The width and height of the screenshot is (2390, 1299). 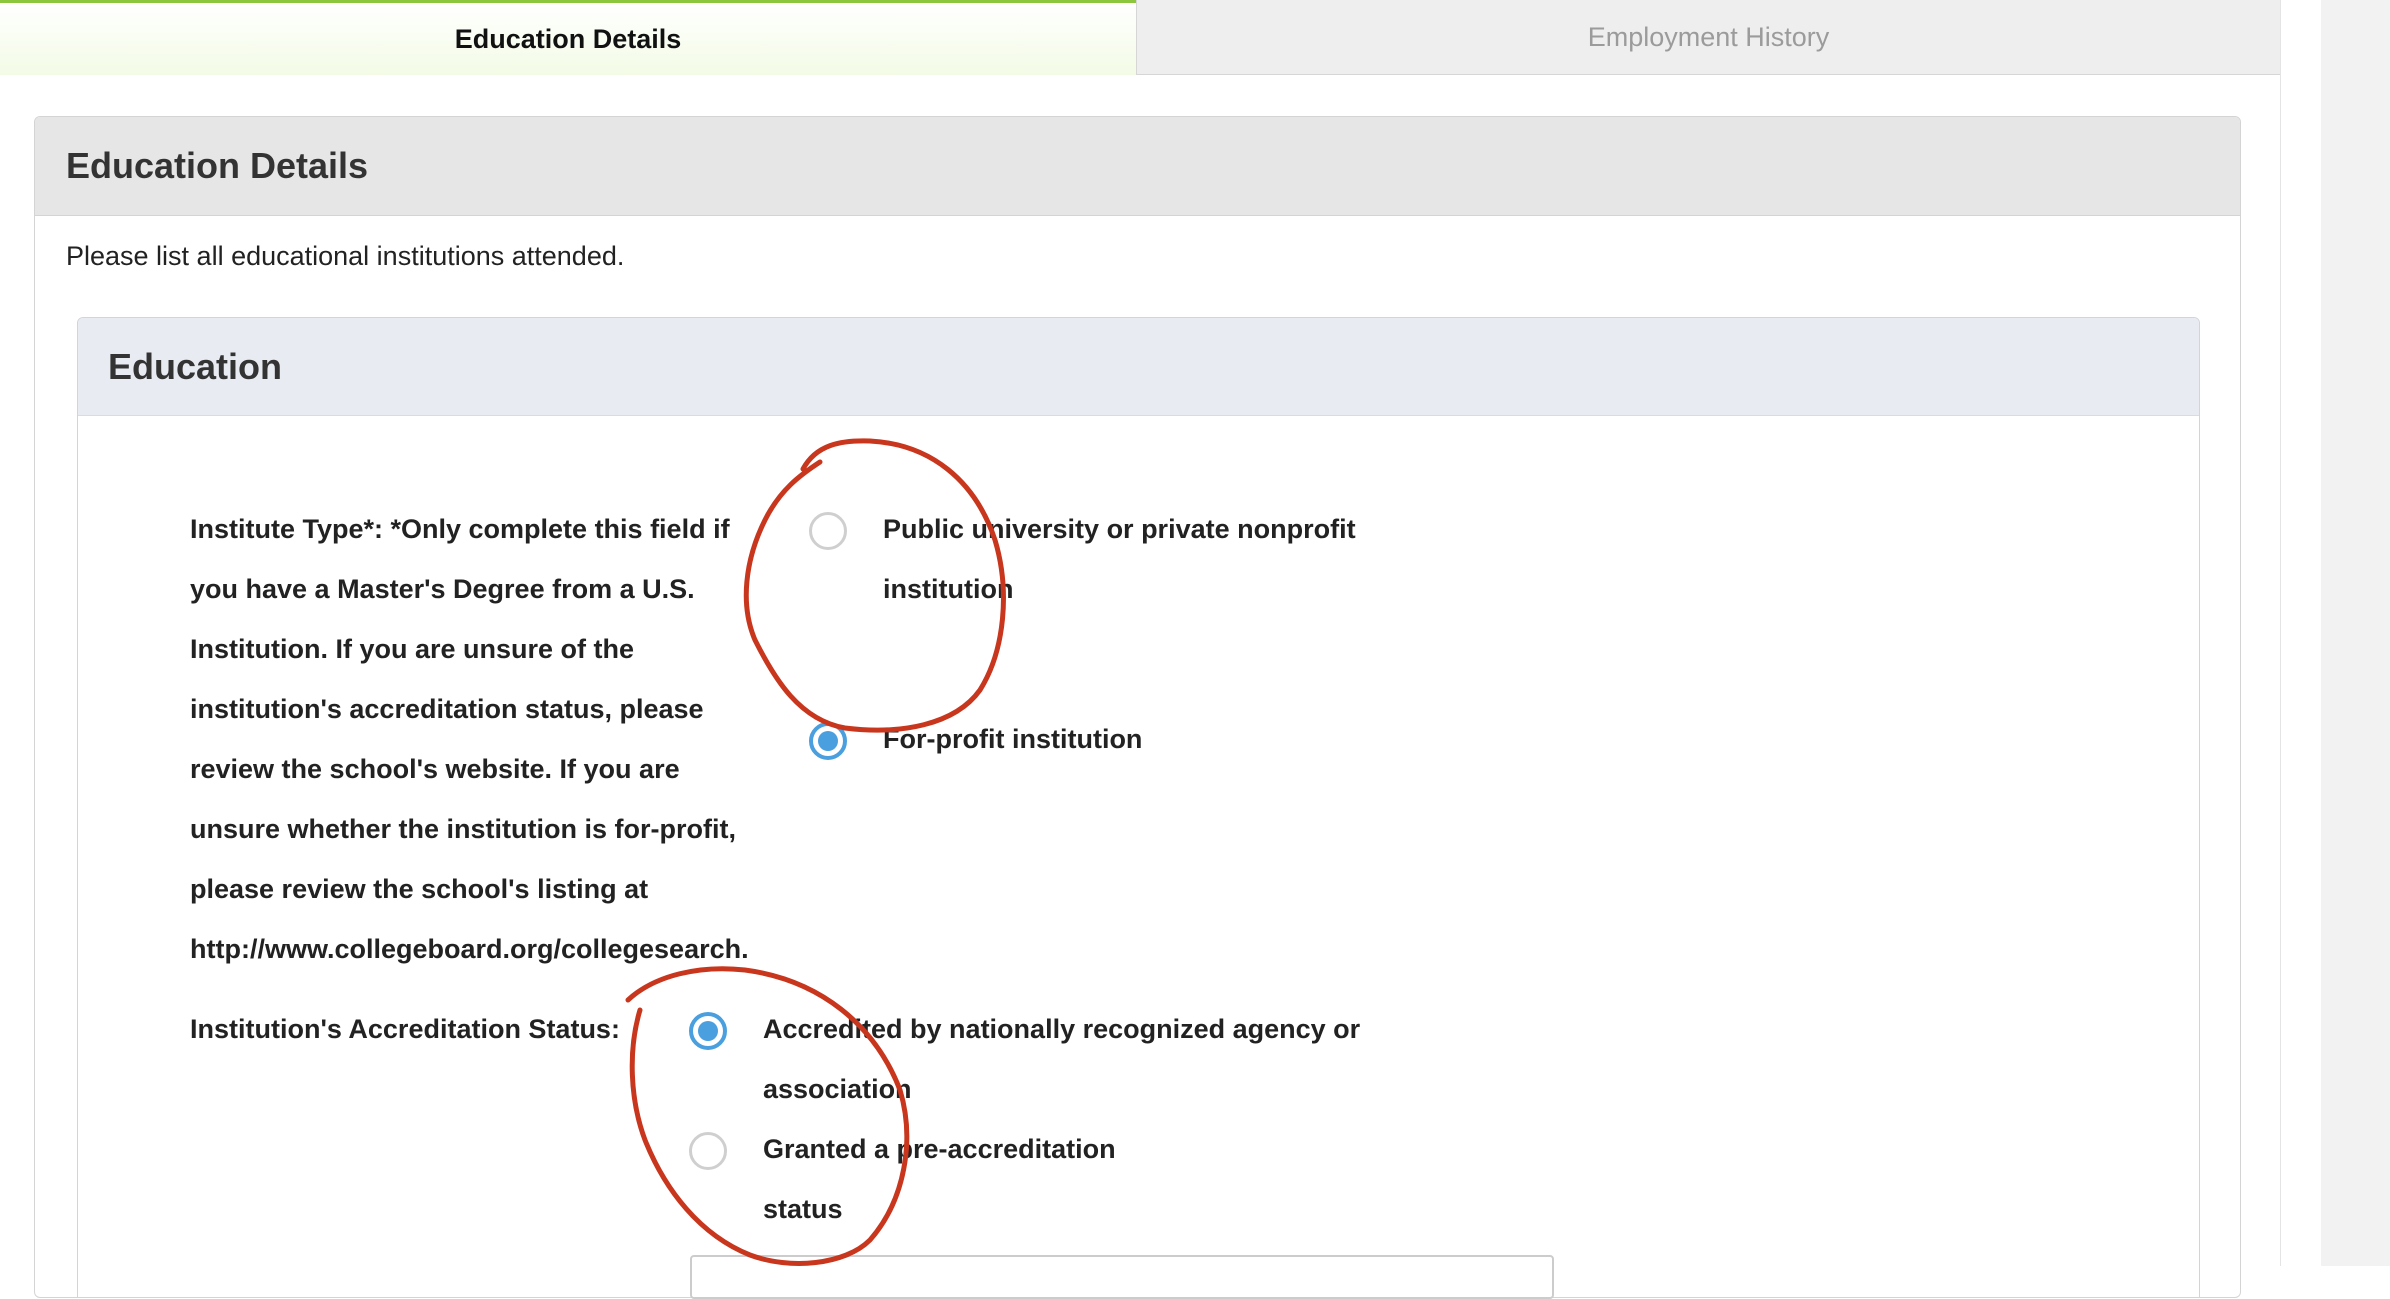 What do you see at coordinates (948, 589) in the screenshot?
I see `option-line: institution` at bounding box center [948, 589].